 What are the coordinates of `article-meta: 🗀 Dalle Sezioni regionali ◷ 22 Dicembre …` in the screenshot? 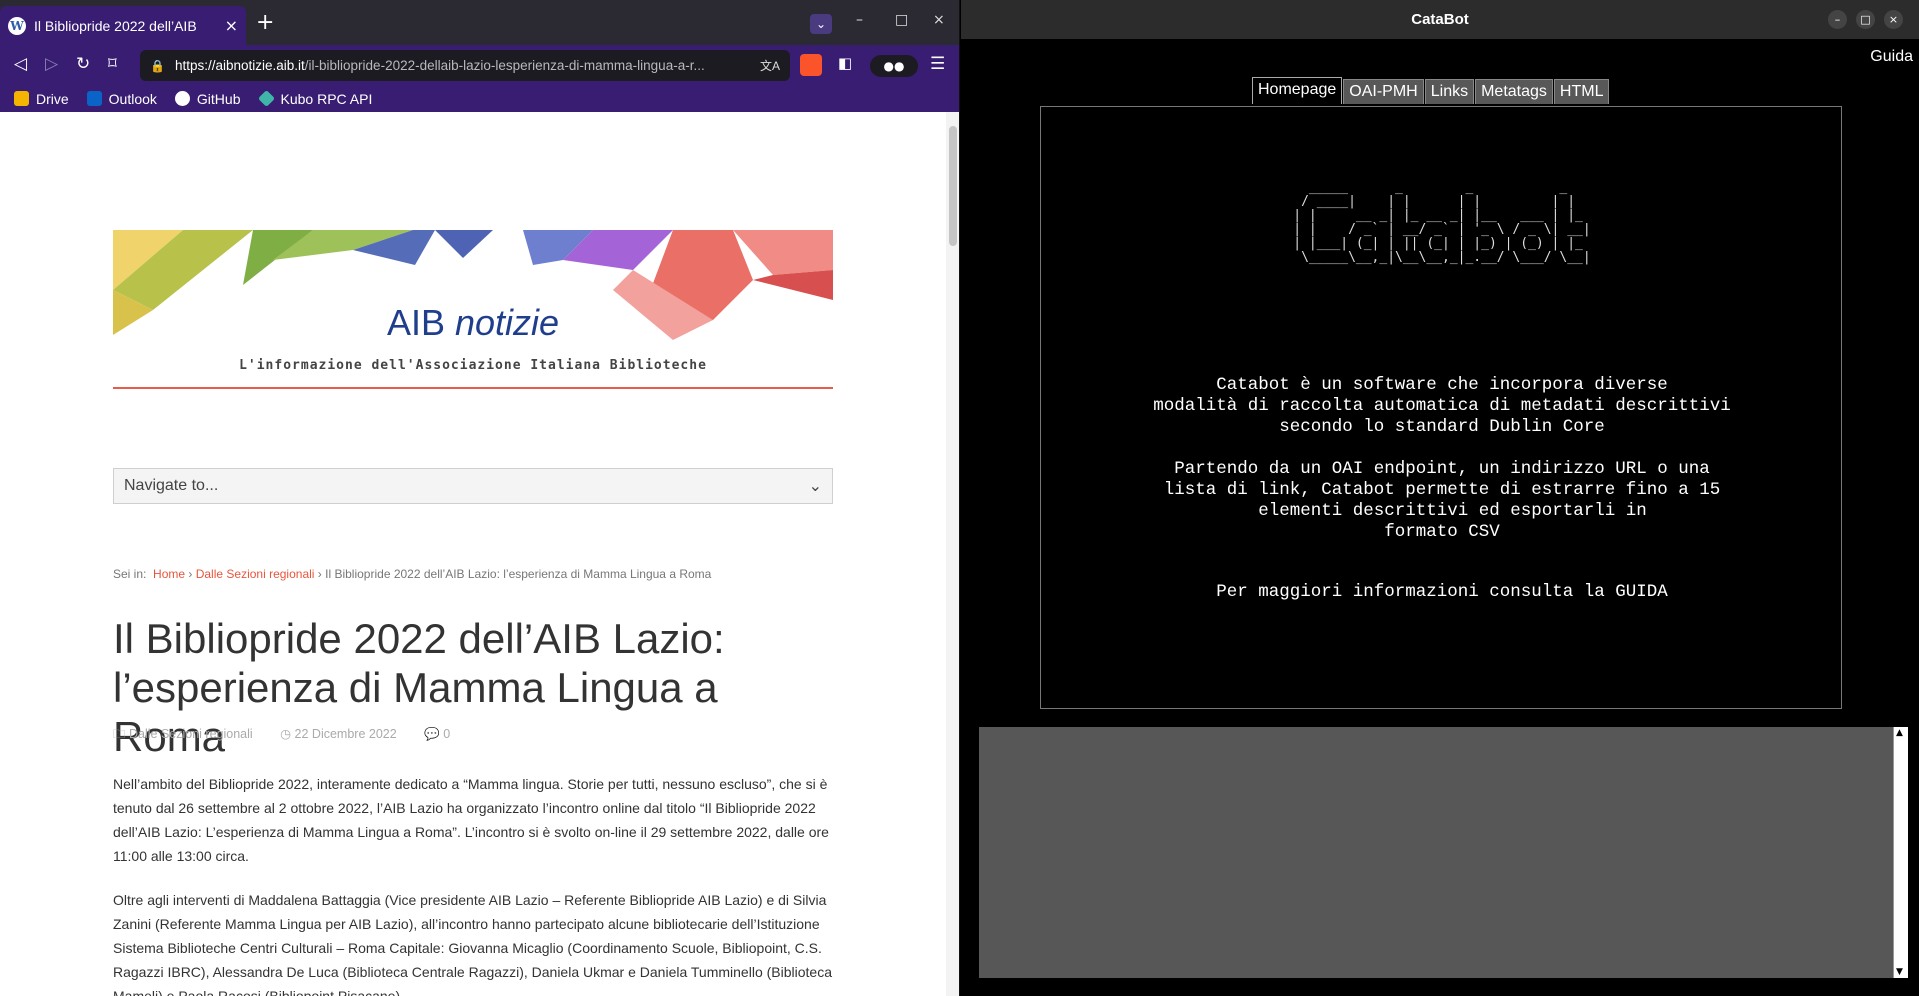 It's located at (293, 735).